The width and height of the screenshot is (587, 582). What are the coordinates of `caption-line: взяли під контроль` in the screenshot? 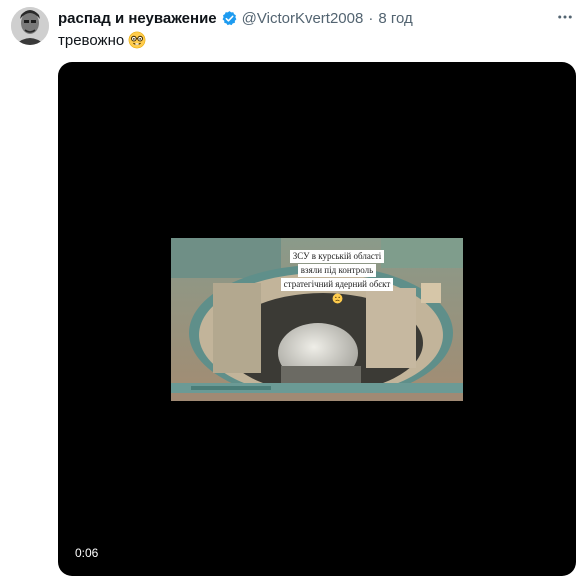 It's located at (337, 270).